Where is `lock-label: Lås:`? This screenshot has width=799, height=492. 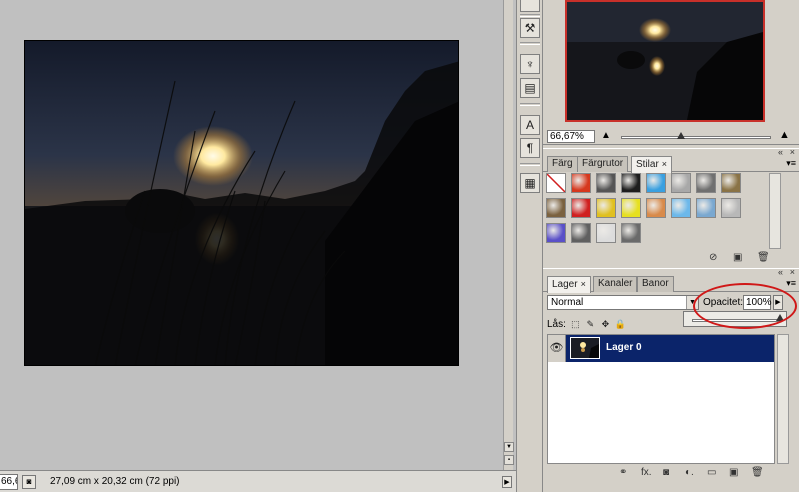
lock-label: Lås: is located at coordinates (556, 324).